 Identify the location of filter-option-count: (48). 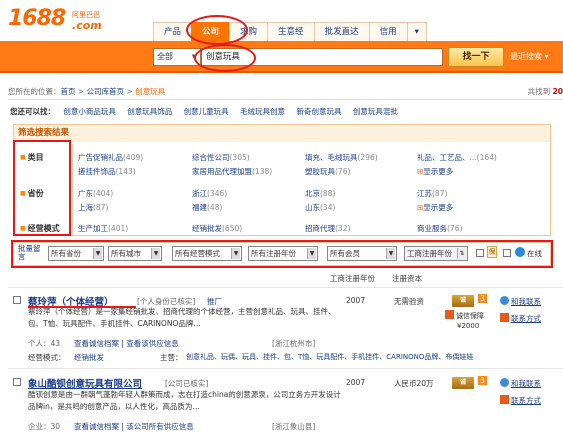
(215, 207).